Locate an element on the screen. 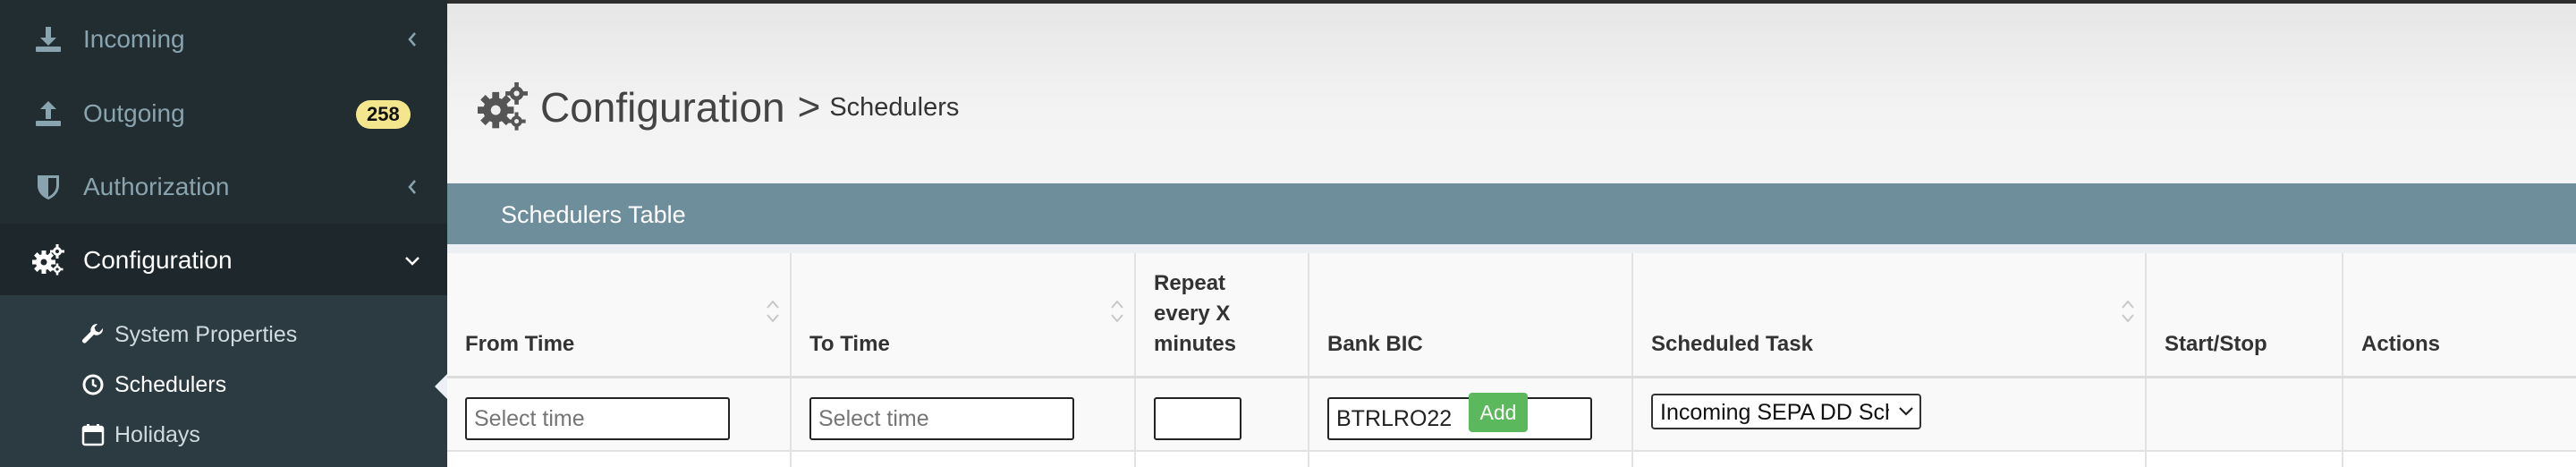  subitem-label: Schedulers is located at coordinates (170, 384).